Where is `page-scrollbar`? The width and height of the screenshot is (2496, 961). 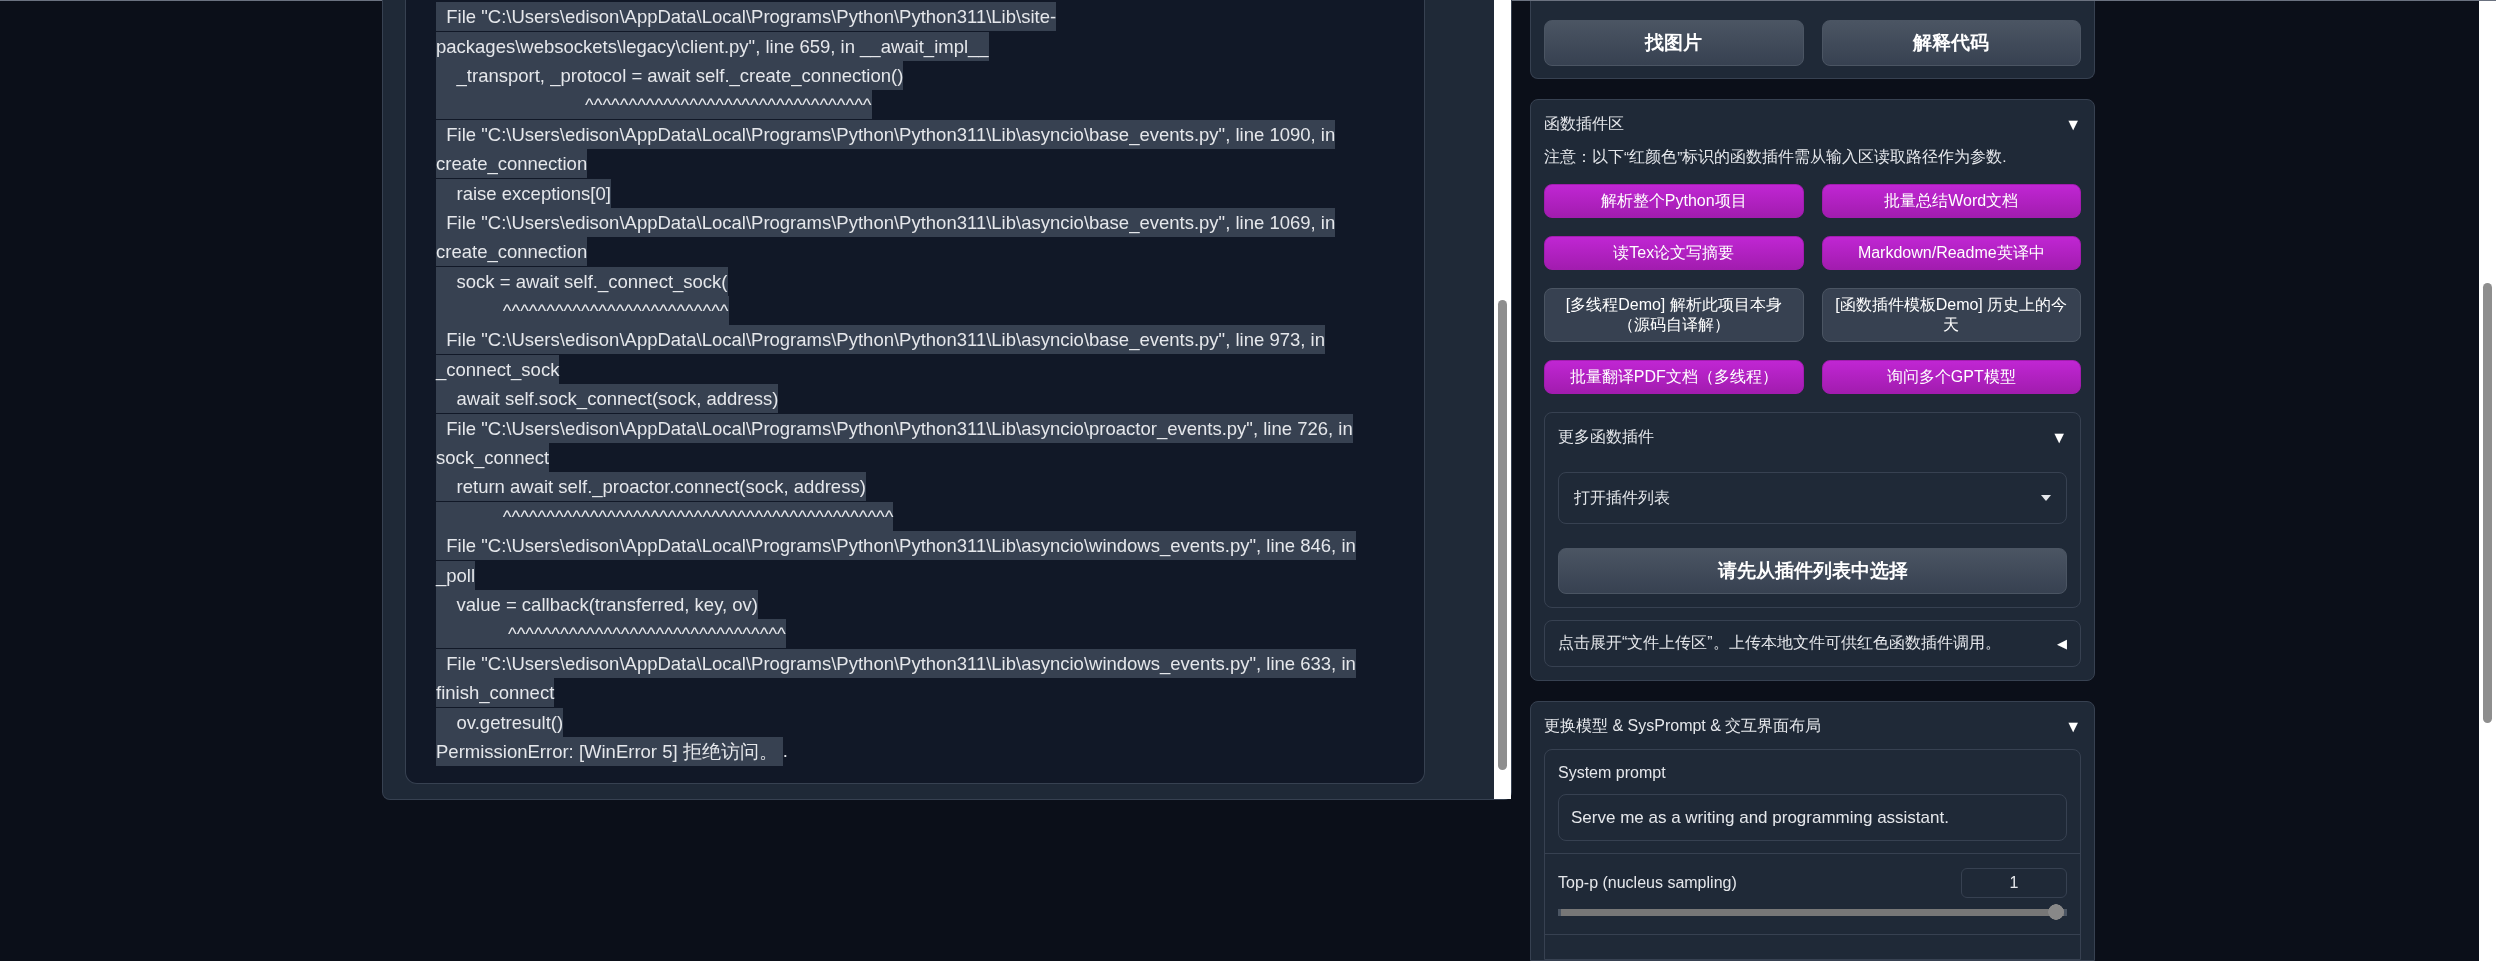
page-scrollbar is located at coordinates (2487, 481).